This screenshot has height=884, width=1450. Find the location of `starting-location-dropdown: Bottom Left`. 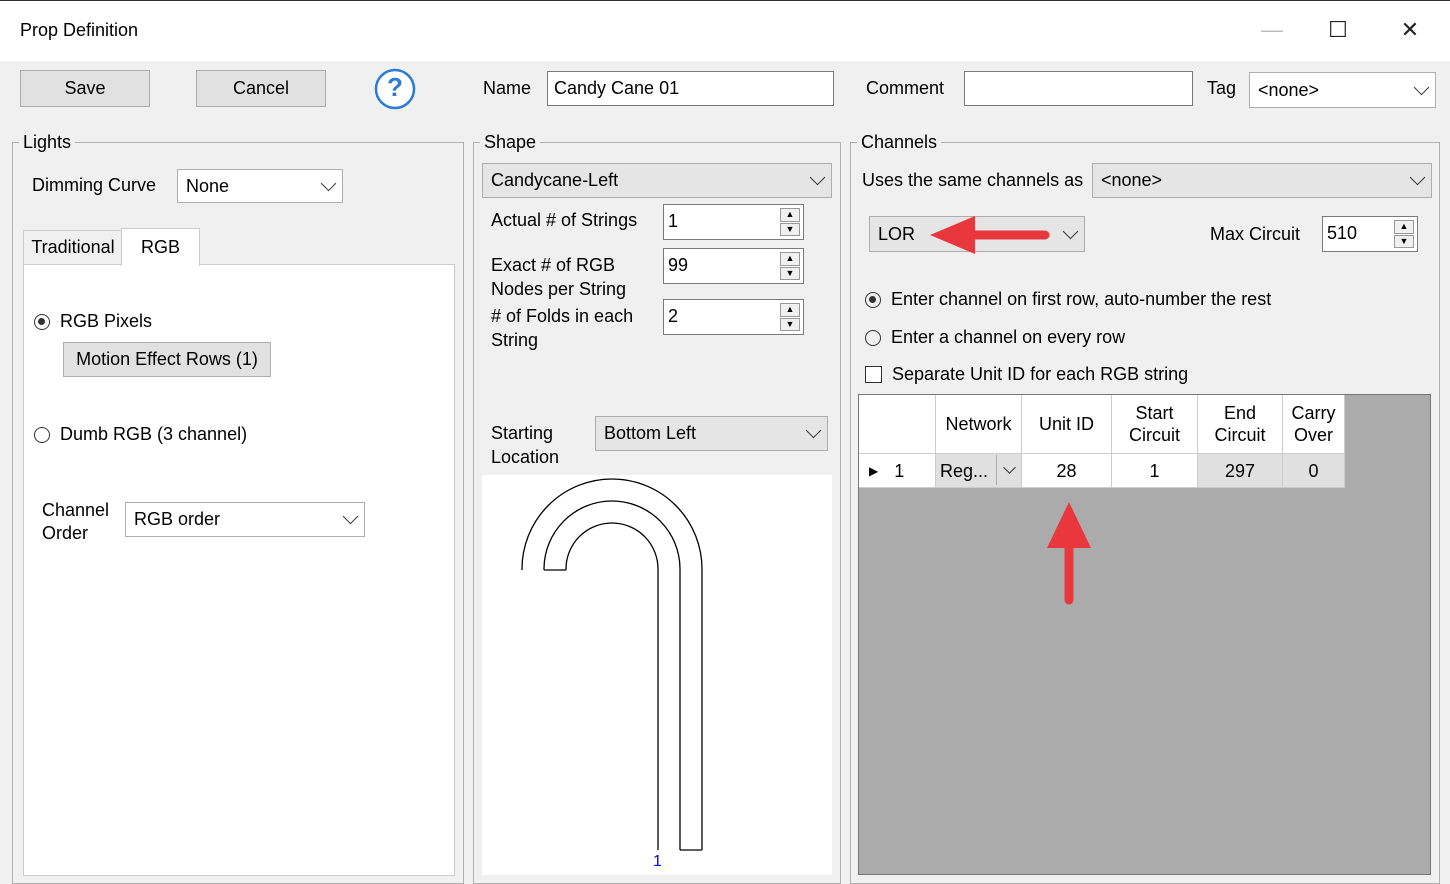

starting-location-dropdown: Bottom Left is located at coordinates (711, 433).